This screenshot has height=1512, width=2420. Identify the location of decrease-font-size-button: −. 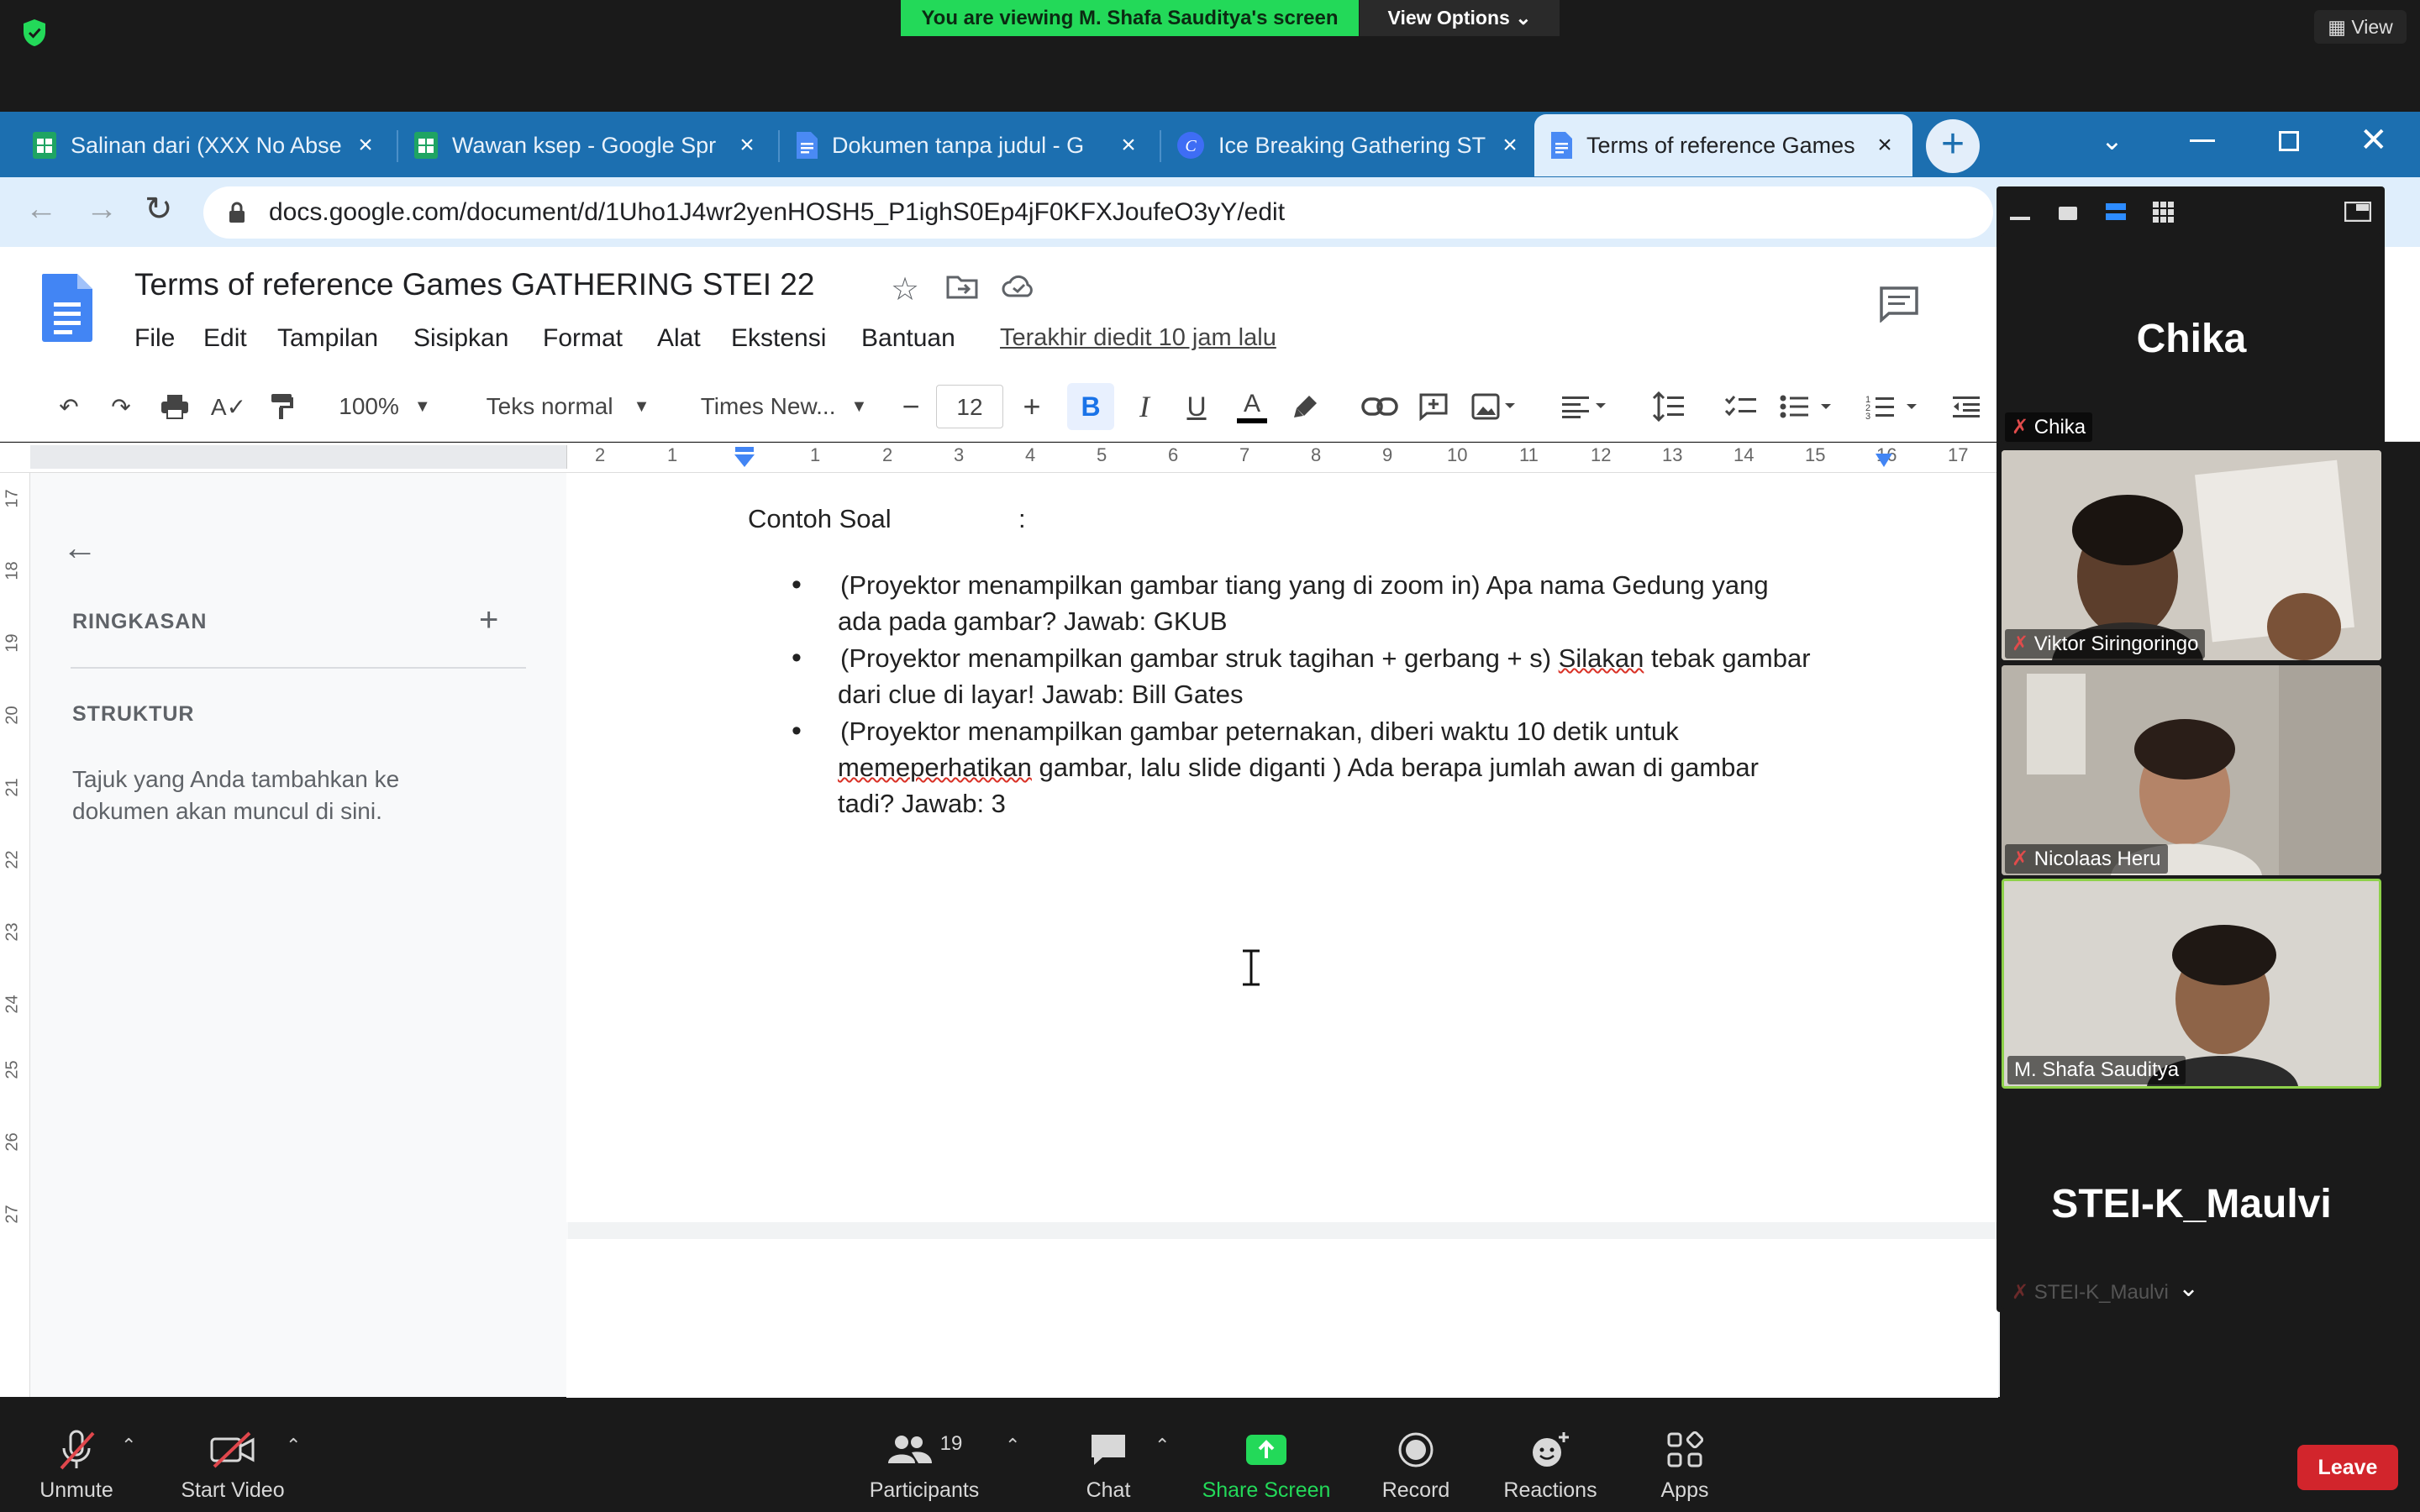
(911, 406).